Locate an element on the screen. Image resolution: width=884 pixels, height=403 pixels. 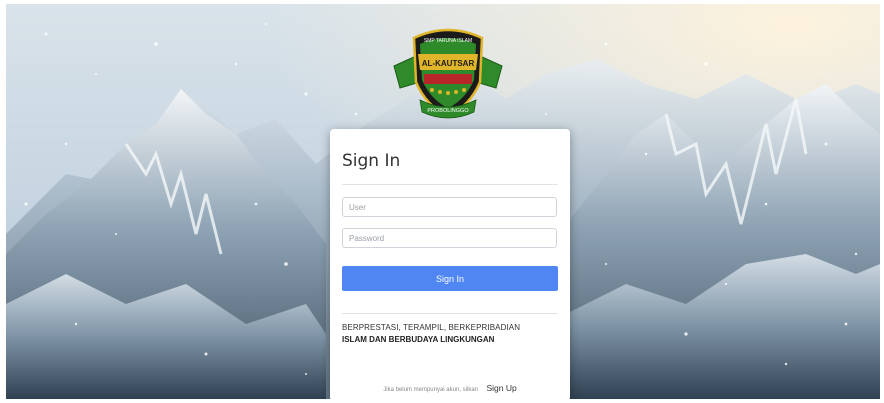
emblem-top-text: SMP TARUNA ISLAM is located at coordinates (448, 41).